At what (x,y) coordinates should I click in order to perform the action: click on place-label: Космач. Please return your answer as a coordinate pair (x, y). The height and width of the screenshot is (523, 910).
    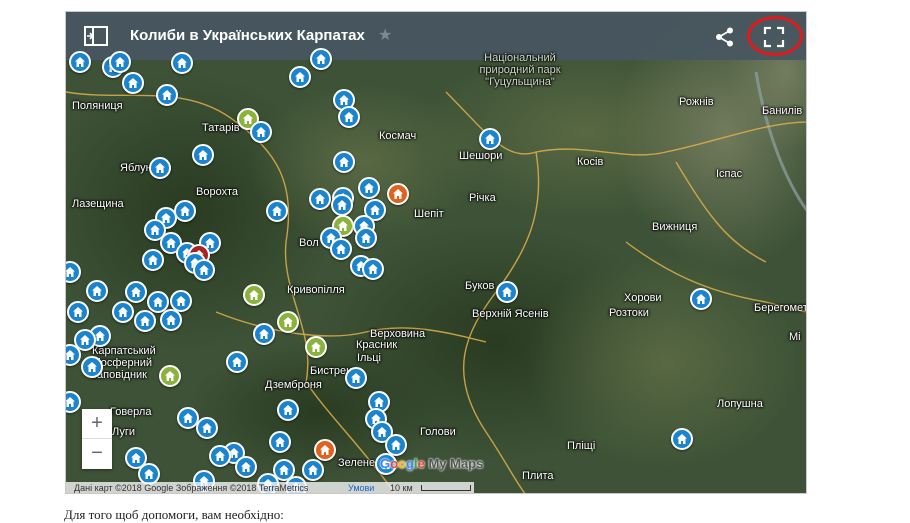
    Looking at the image, I should click on (398, 136).